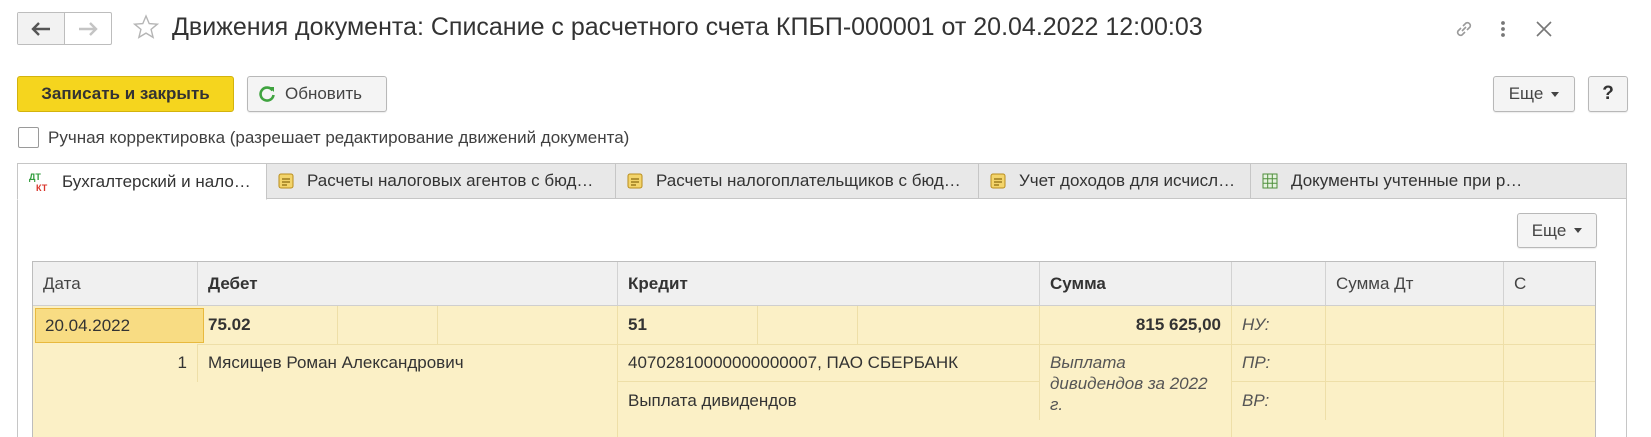 This screenshot has width=1651, height=437. I want to click on credit-subconto-1-cell: 40702810000000000007, ПАО СБЕРБАНК, so click(829, 363).